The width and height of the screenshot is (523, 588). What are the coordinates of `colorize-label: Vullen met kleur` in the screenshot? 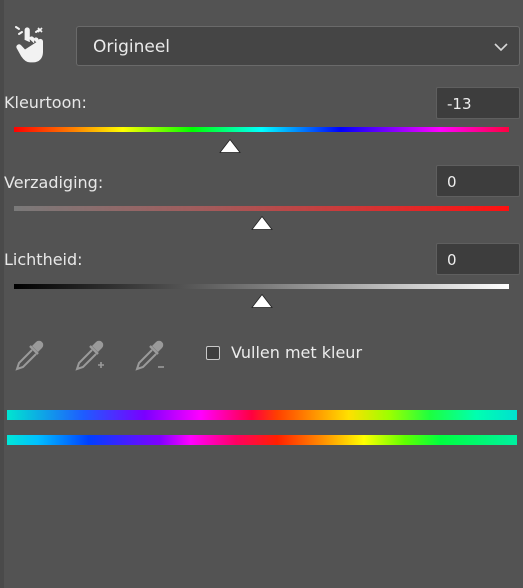 It's located at (296, 352).